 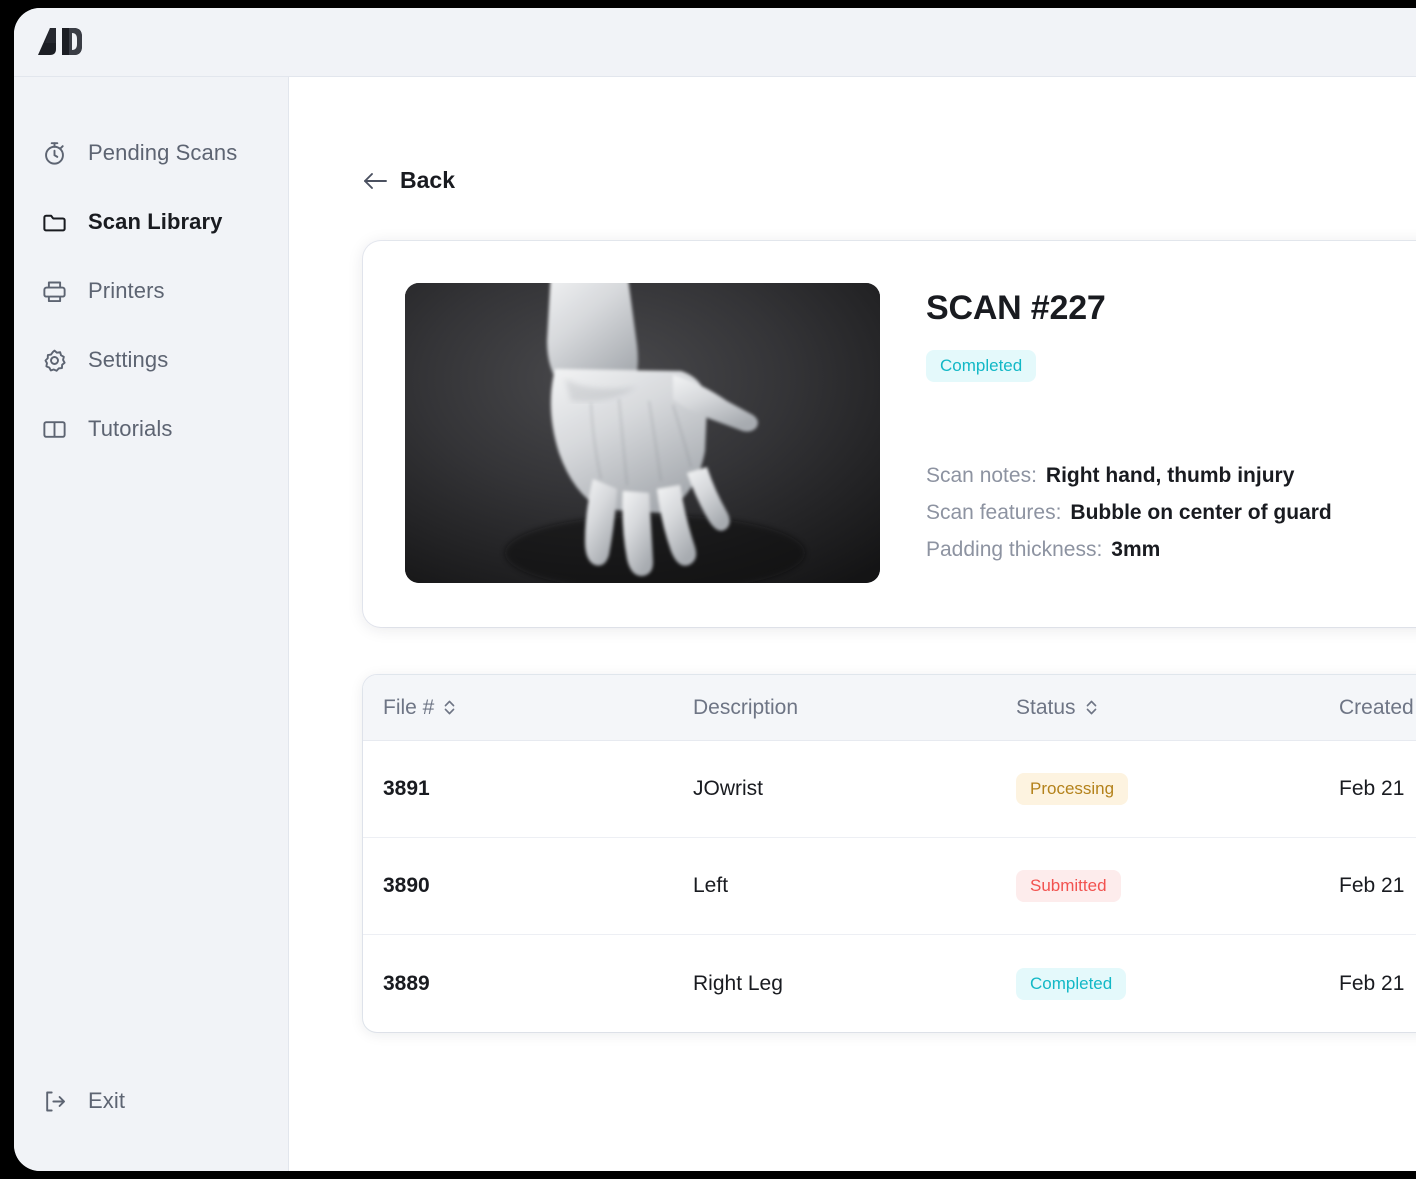 I want to click on top-bar, so click(x=715, y=42).